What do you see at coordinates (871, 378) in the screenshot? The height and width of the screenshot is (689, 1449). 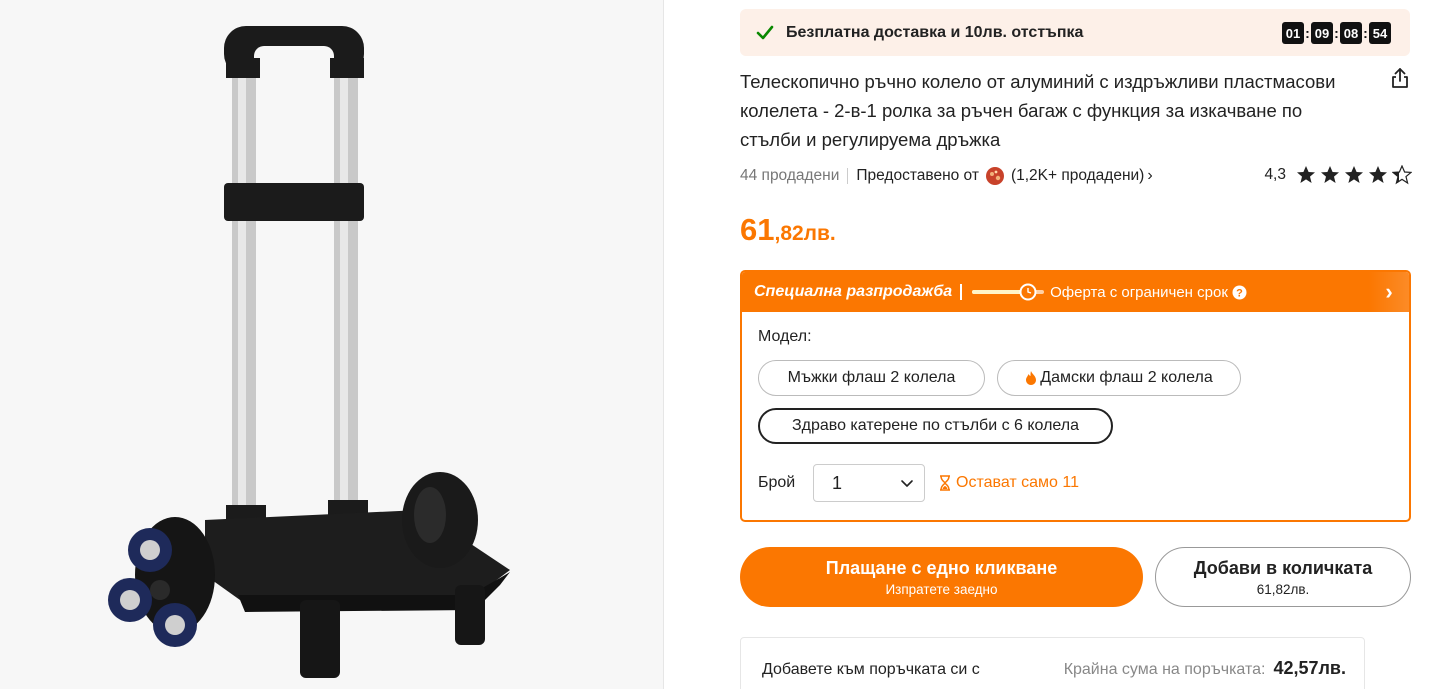 I see `option-mens-flash: Мъжки флаш 2 колела` at bounding box center [871, 378].